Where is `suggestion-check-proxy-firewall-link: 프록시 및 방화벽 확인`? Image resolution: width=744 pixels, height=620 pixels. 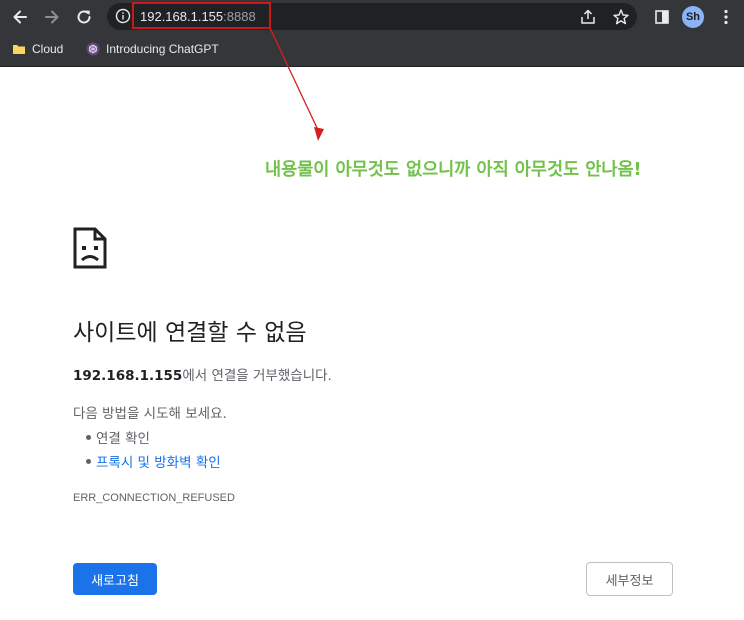
suggestion-check-proxy-firewall-link: 프록시 및 방화벽 확인 is located at coordinates (153, 461).